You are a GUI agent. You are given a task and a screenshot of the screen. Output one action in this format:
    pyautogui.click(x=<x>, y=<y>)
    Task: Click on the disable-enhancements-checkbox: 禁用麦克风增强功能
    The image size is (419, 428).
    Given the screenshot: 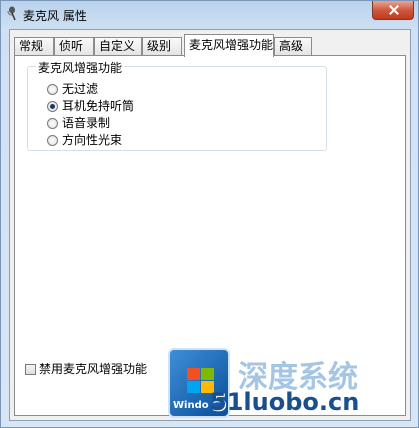 What is the action you would take?
    pyautogui.click(x=86, y=369)
    